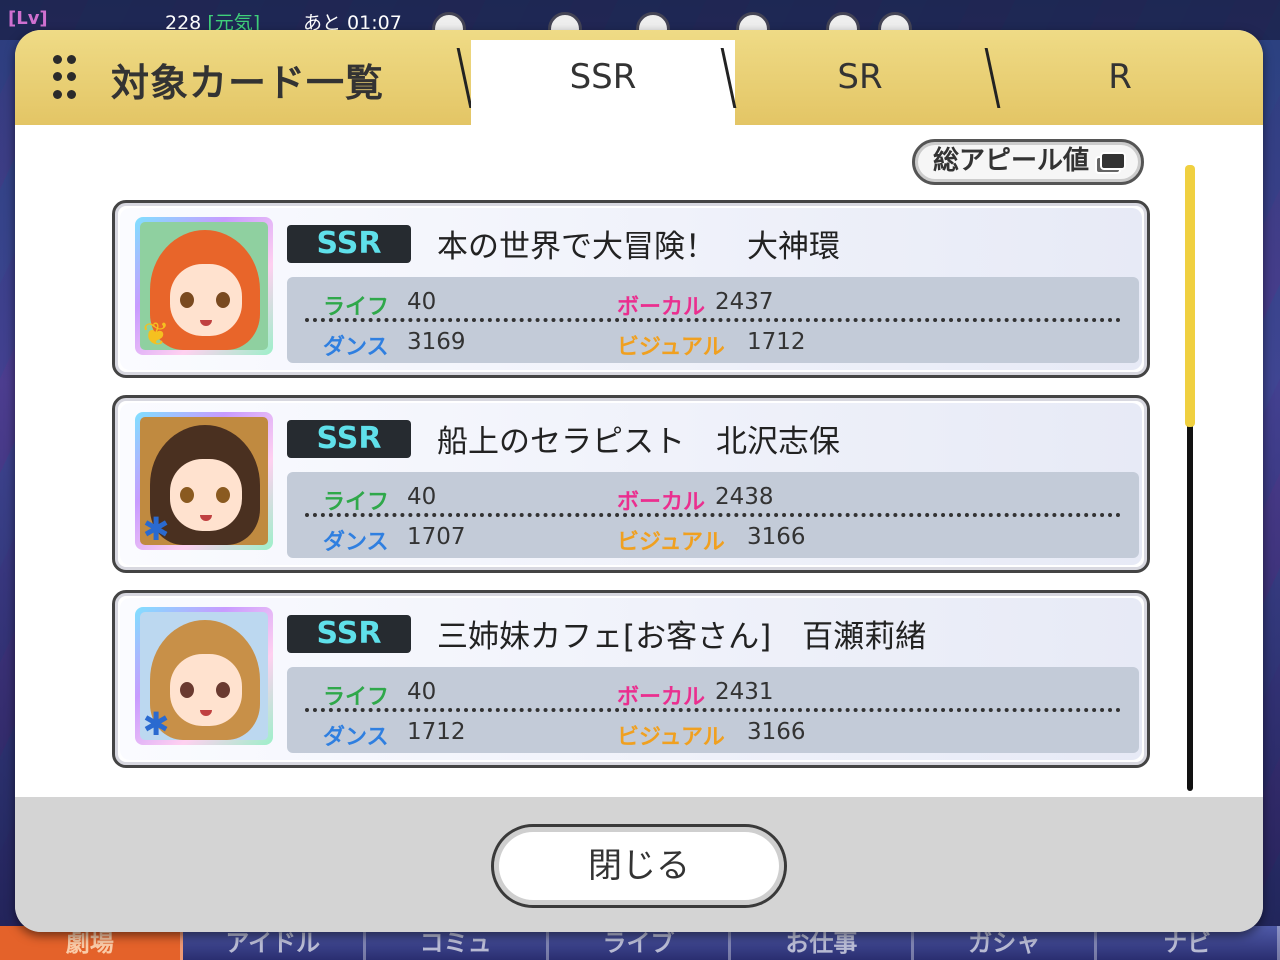 This screenshot has height=960, width=1280. Describe the element at coordinates (1120, 82) in the screenshot. I see `tab-r: R` at that location.